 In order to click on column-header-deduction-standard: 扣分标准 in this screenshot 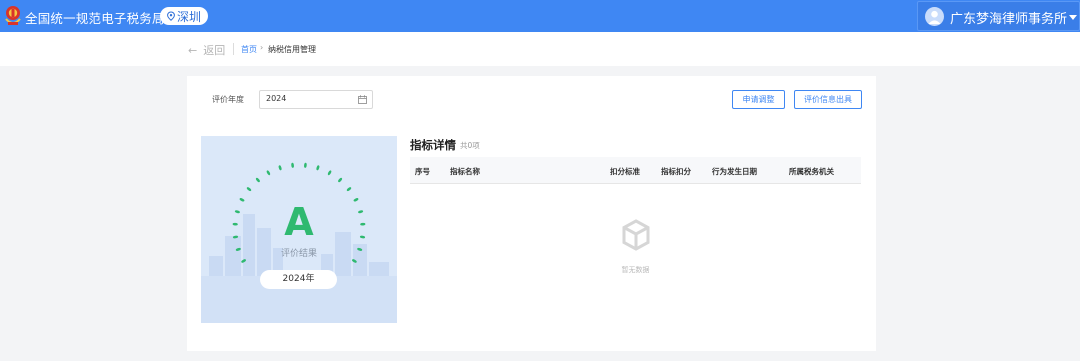, I will do `click(625, 171)`.